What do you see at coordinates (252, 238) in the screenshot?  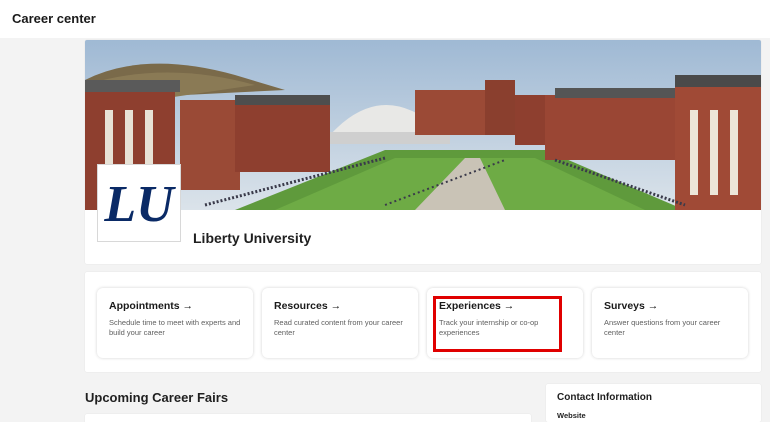 I see `university-name: Liberty University` at bounding box center [252, 238].